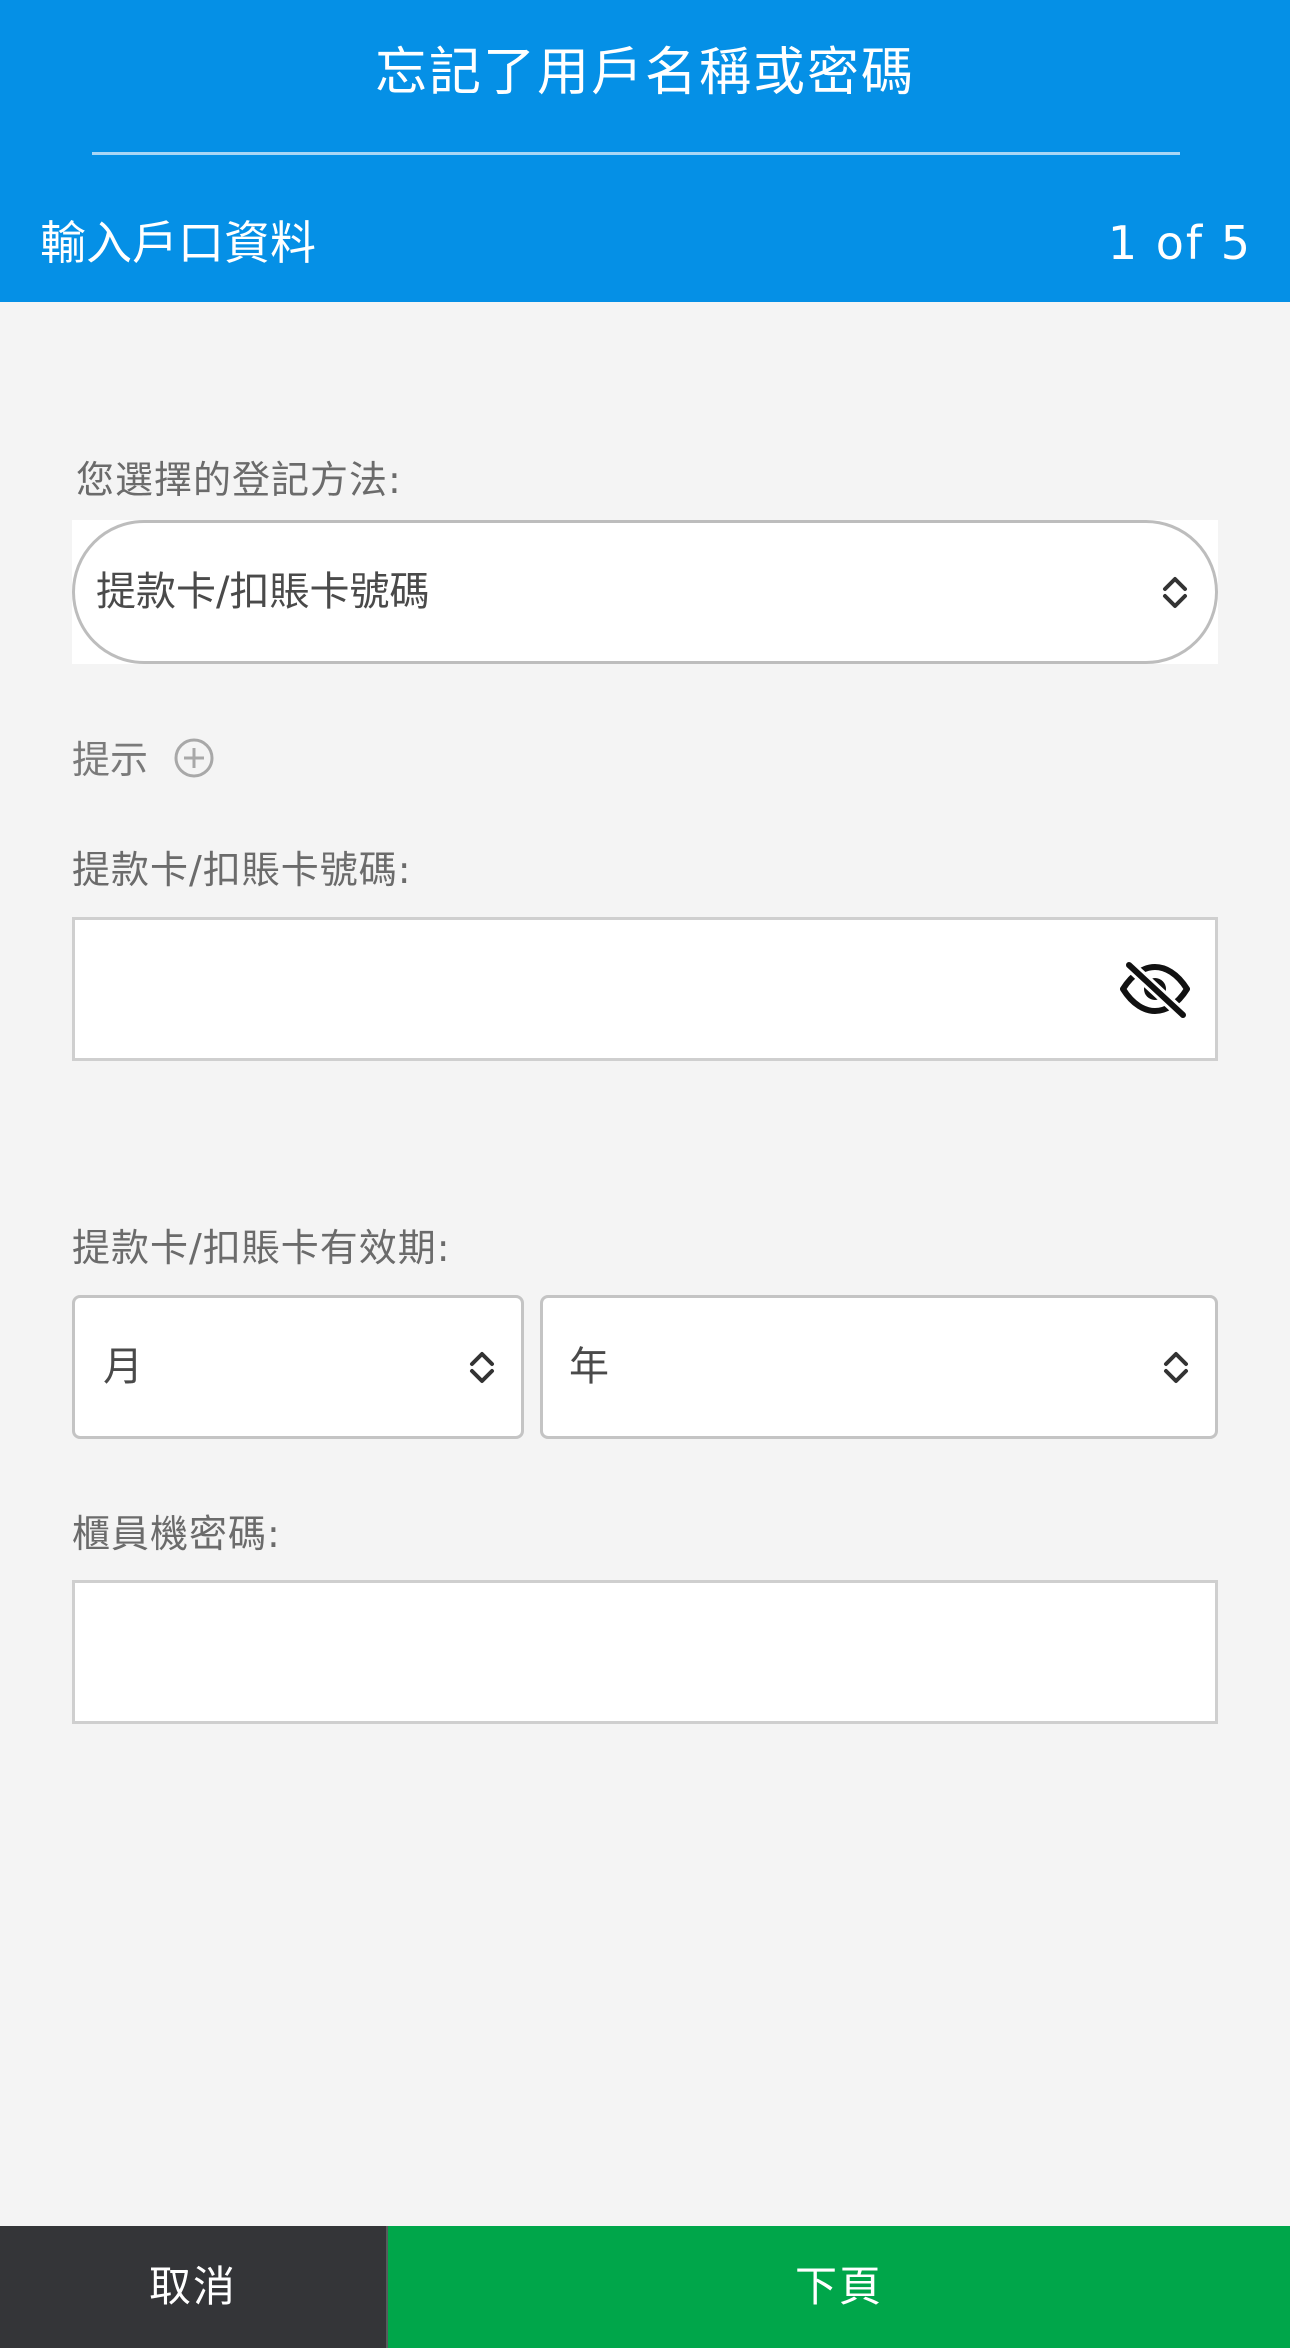  What do you see at coordinates (645, 1652) in the screenshot?
I see `pin-field` at bounding box center [645, 1652].